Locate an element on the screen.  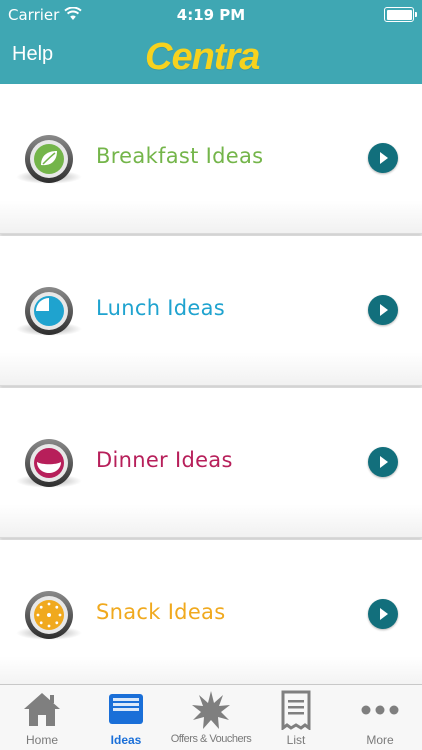
dinner-plate-icon is located at coordinates (49, 463).